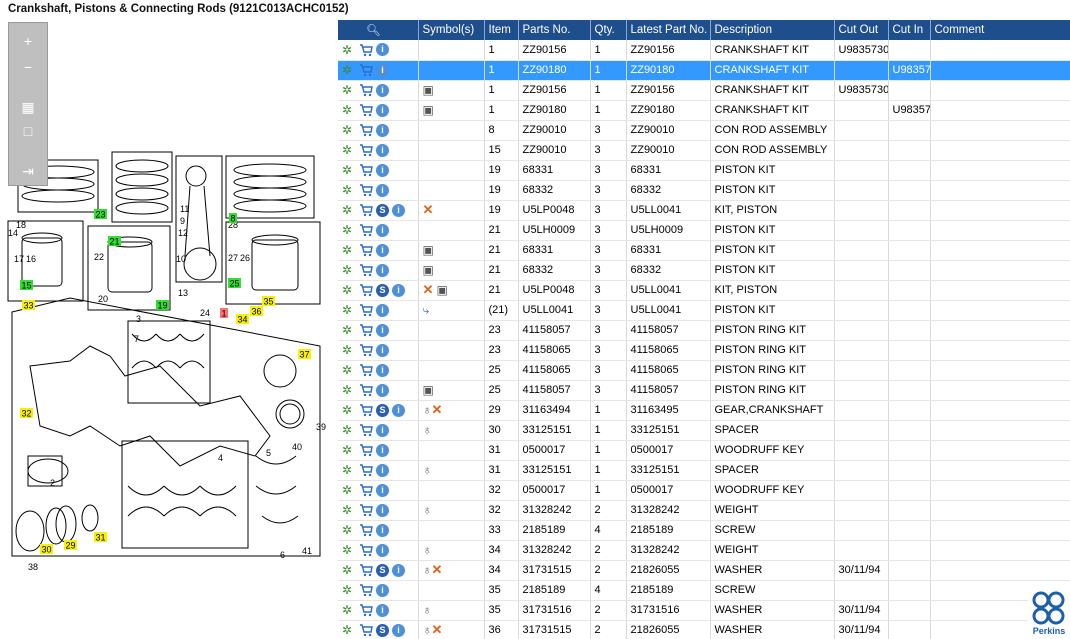 Image resolution: width=1070 pixels, height=639 pixels. Describe the element at coordinates (704, 130) in the screenshot. I see `table-row: ✲ i 8 ZZ90010 3 ZZ90010 CON ROD ASSEMBLY` at that location.